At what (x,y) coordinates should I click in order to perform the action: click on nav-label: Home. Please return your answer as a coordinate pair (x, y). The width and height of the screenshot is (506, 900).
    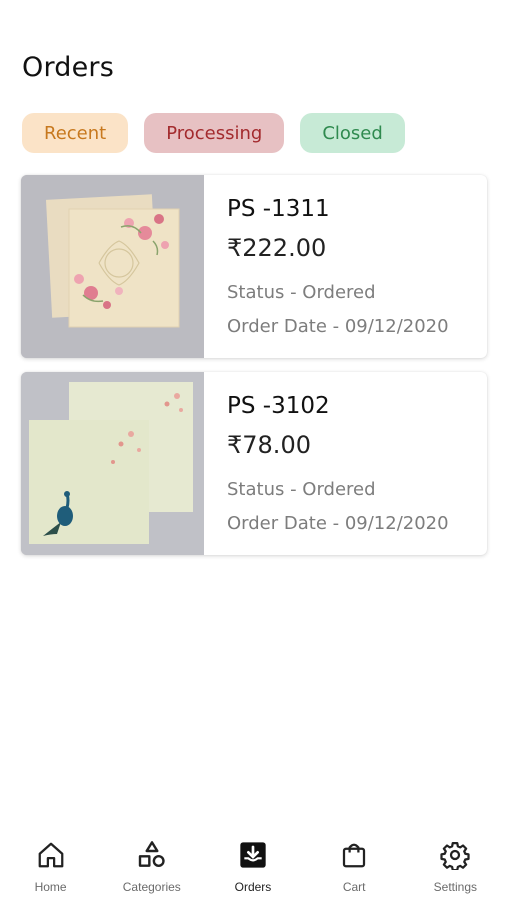
    Looking at the image, I should click on (50, 887).